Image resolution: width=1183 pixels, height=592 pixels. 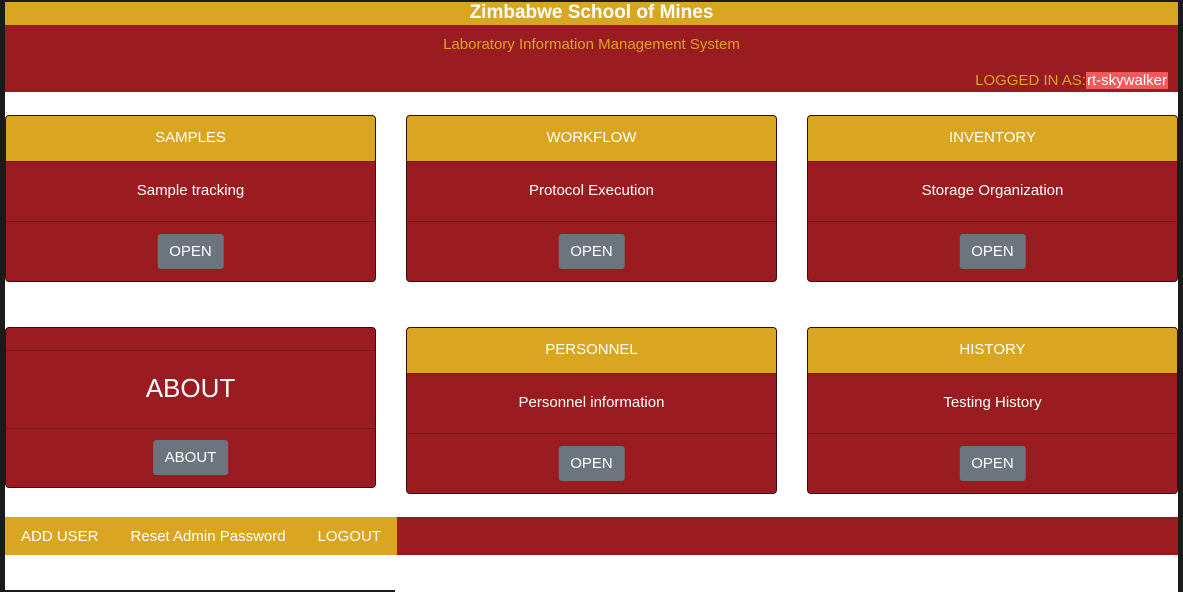 I want to click on app-subtitle: Laboratory Information Management System, so click(x=591, y=44).